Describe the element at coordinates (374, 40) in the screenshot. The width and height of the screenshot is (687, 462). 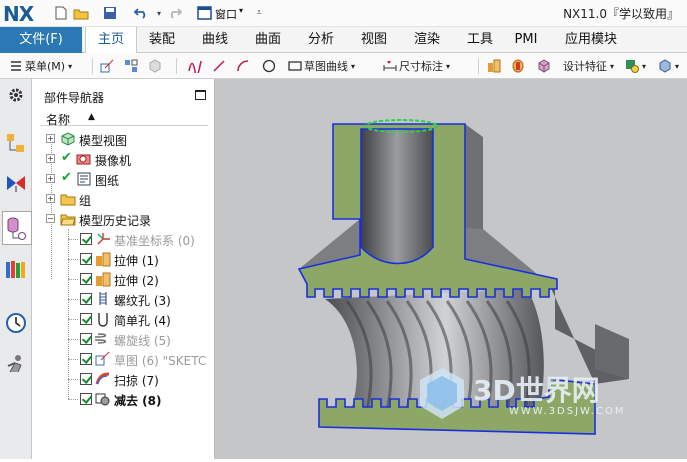
I see `tab-view: 视图` at that location.